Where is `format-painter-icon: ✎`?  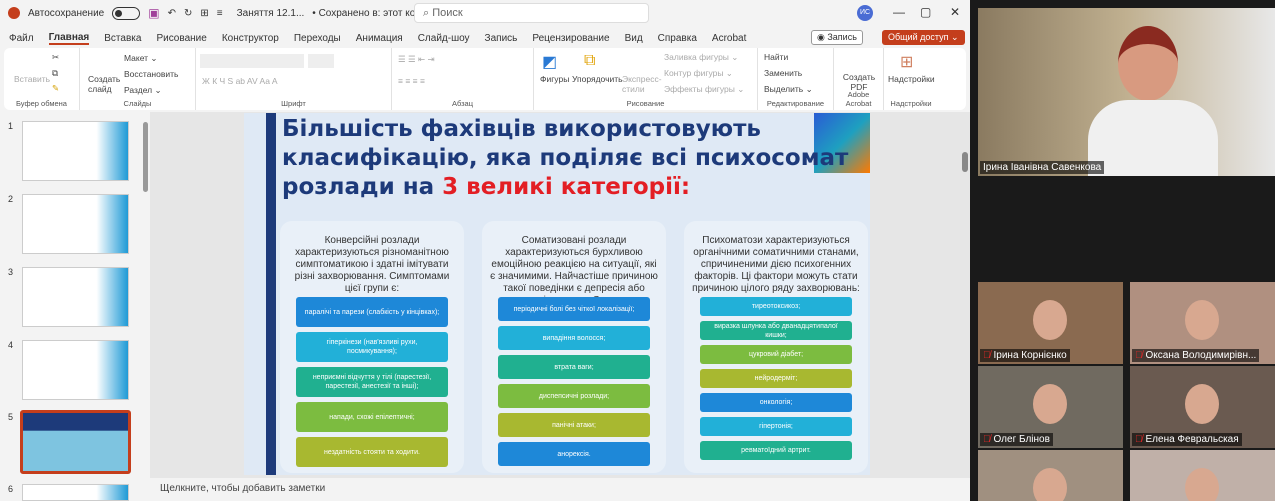 format-painter-icon: ✎ is located at coordinates (55, 88).